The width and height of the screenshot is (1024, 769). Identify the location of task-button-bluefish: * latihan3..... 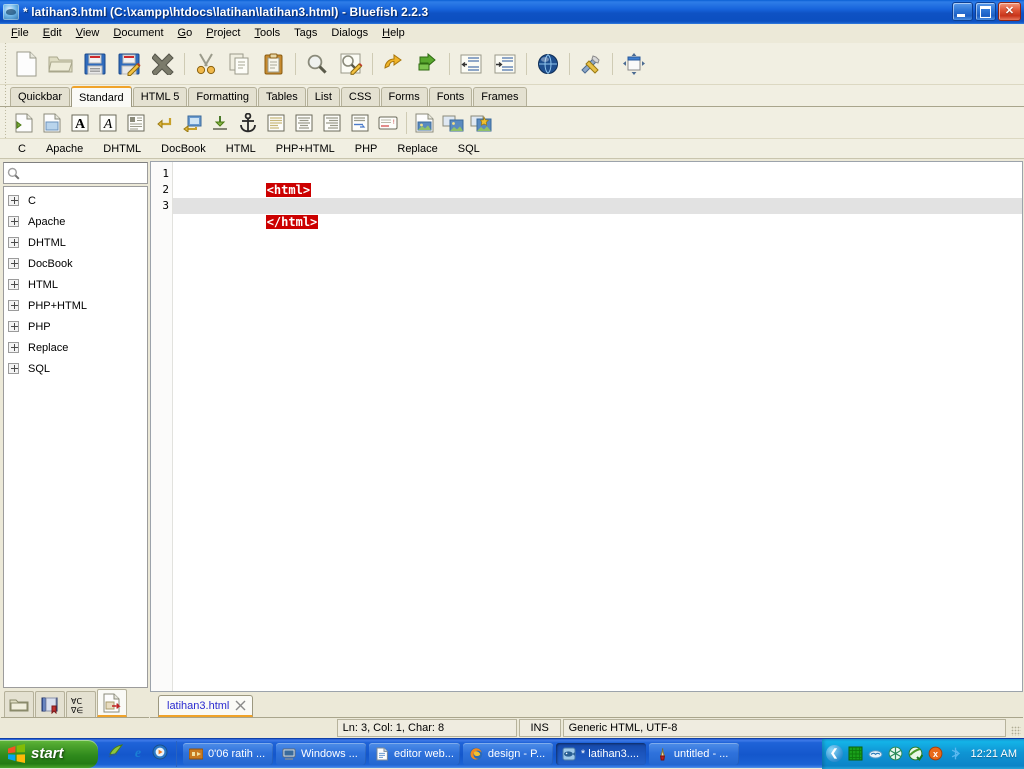
(600, 753).